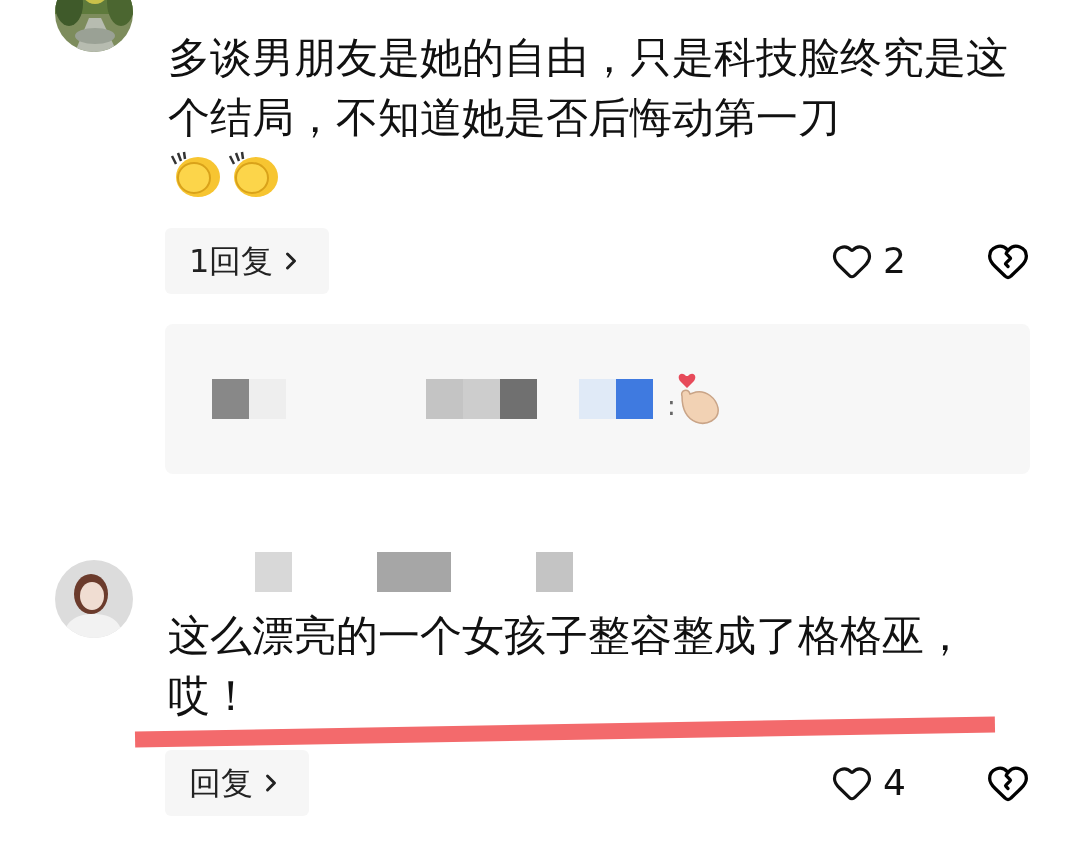 This screenshot has height=866, width=1080. What do you see at coordinates (567, 666) in the screenshot?
I see `comment-text: 这么漂亮的一个女孩子整容整成了格格巫，哎！` at bounding box center [567, 666].